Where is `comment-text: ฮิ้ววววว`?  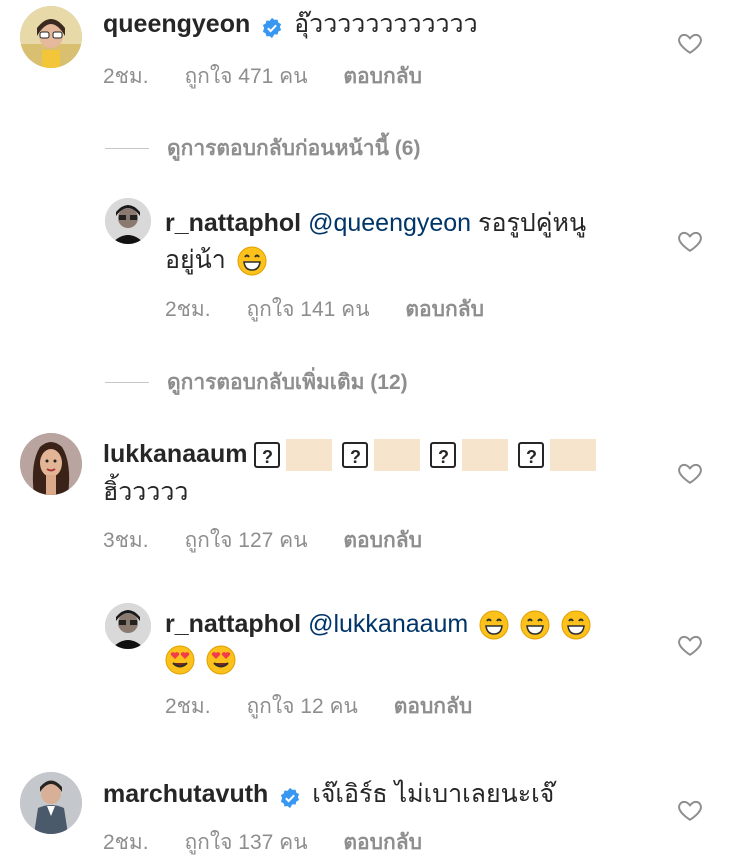
comment-text: ฮิ้ววววว is located at coordinates (146, 492).